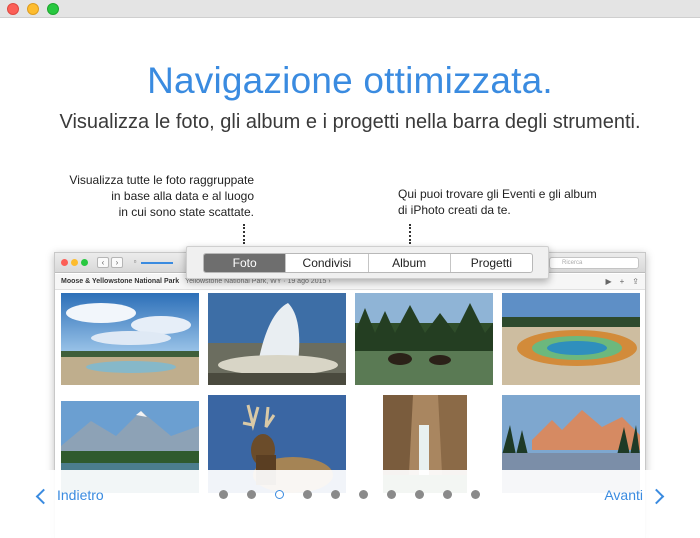 The width and height of the screenshot is (700, 538). What do you see at coordinates (622, 281) in the screenshot?
I see `preview-add-icon: +` at bounding box center [622, 281].